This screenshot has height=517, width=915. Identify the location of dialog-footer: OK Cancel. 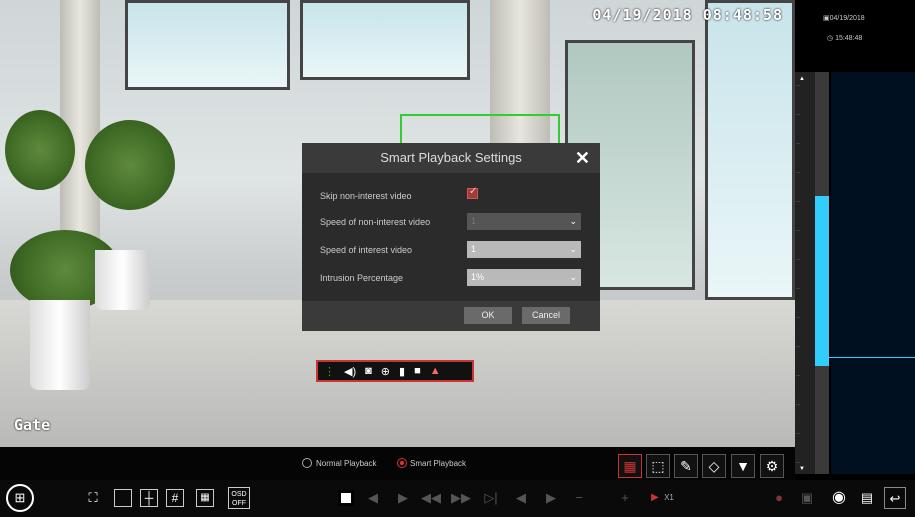
(451, 316).